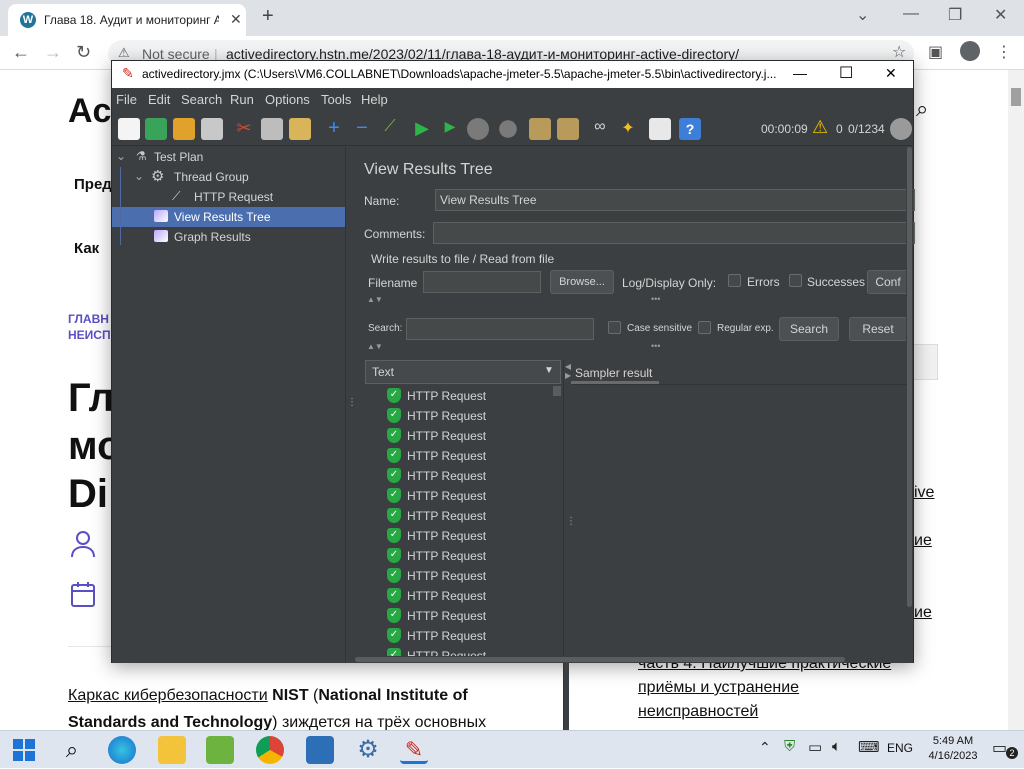  I want to click on templates-icon, so click(156, 129).